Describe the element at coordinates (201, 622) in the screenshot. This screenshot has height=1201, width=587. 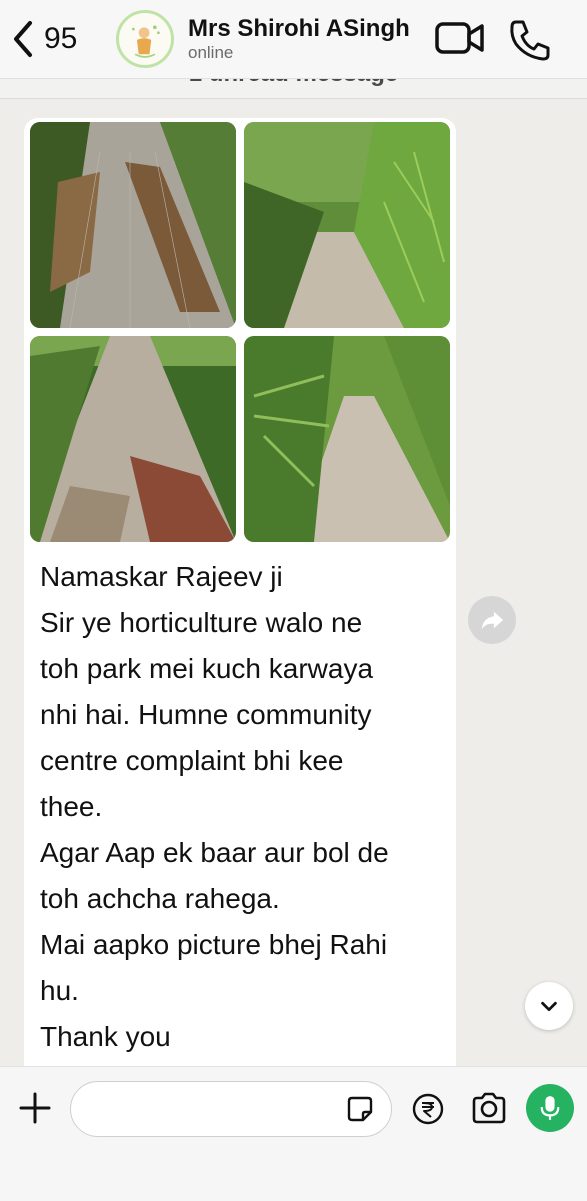
I see `message-line: Sir ye horticulture walo ne` at that location.